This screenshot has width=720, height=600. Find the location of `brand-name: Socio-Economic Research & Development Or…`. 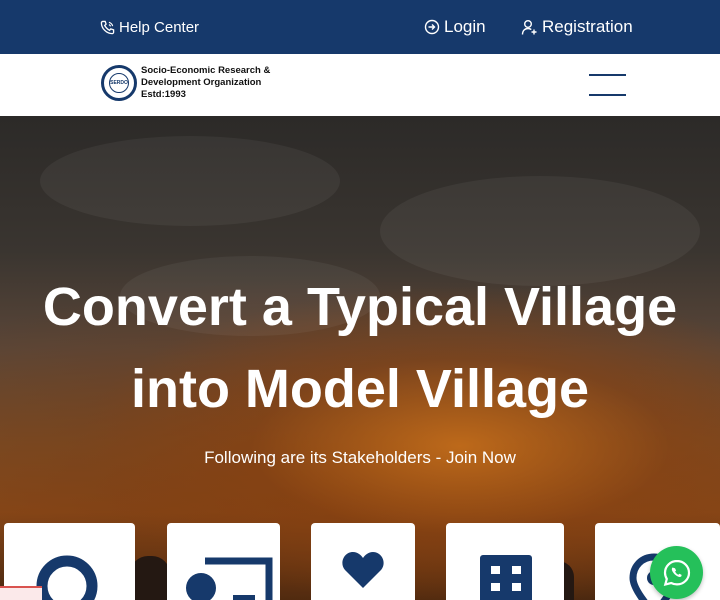

brand-name: Socio-Economic Research & Development Or… is located at coordinates (205, 83).